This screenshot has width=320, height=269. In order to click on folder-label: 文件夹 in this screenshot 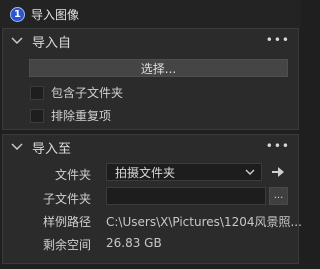, I will do `click(72, 175)`.